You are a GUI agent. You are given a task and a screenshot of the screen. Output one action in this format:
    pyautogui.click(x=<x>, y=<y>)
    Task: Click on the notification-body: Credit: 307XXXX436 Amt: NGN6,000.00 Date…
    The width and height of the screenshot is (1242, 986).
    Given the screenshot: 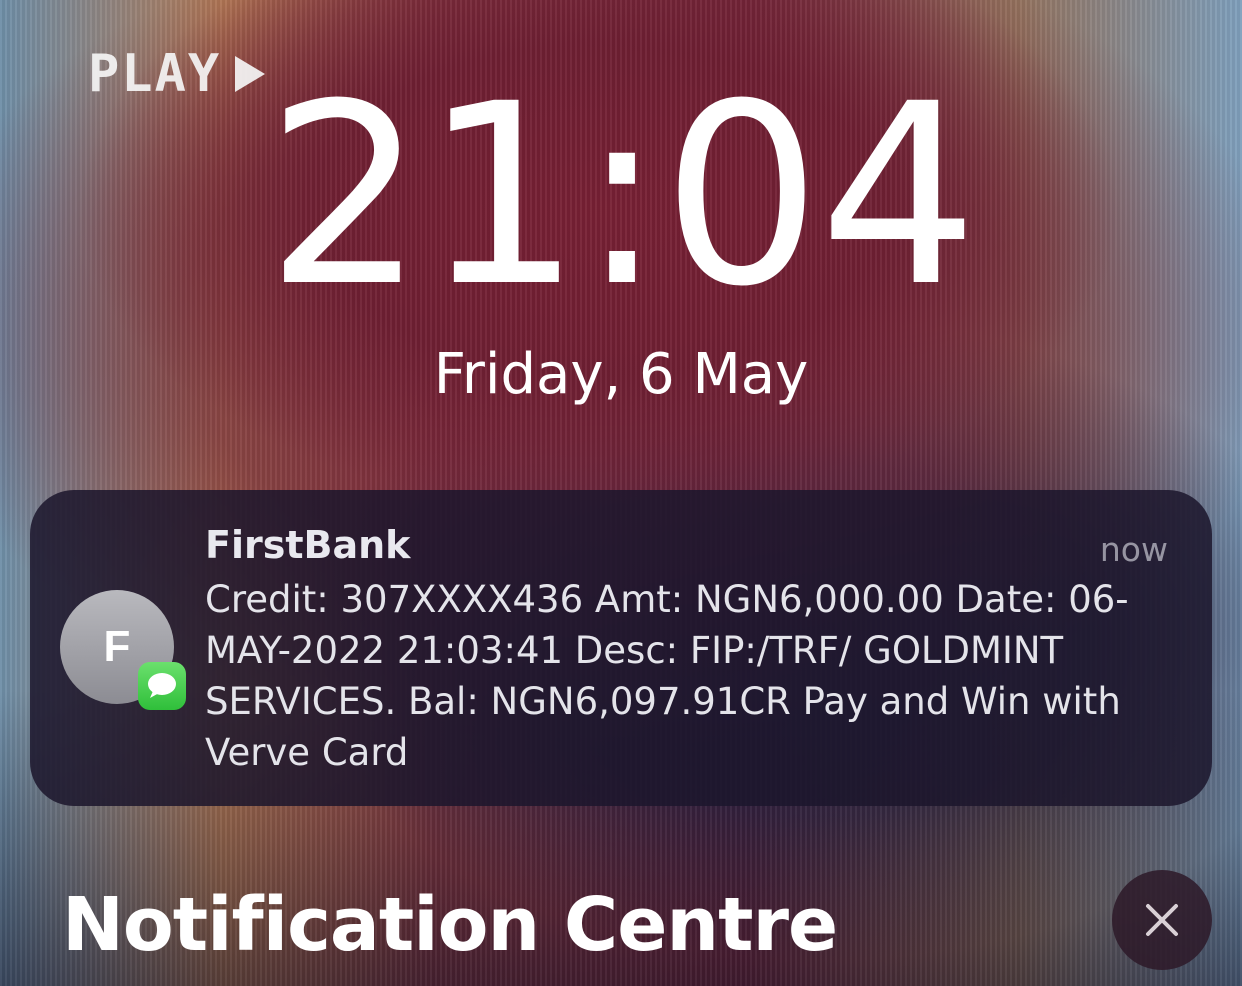 What is the action you would take?
    pyautogui.click(x=667, y=676)
    